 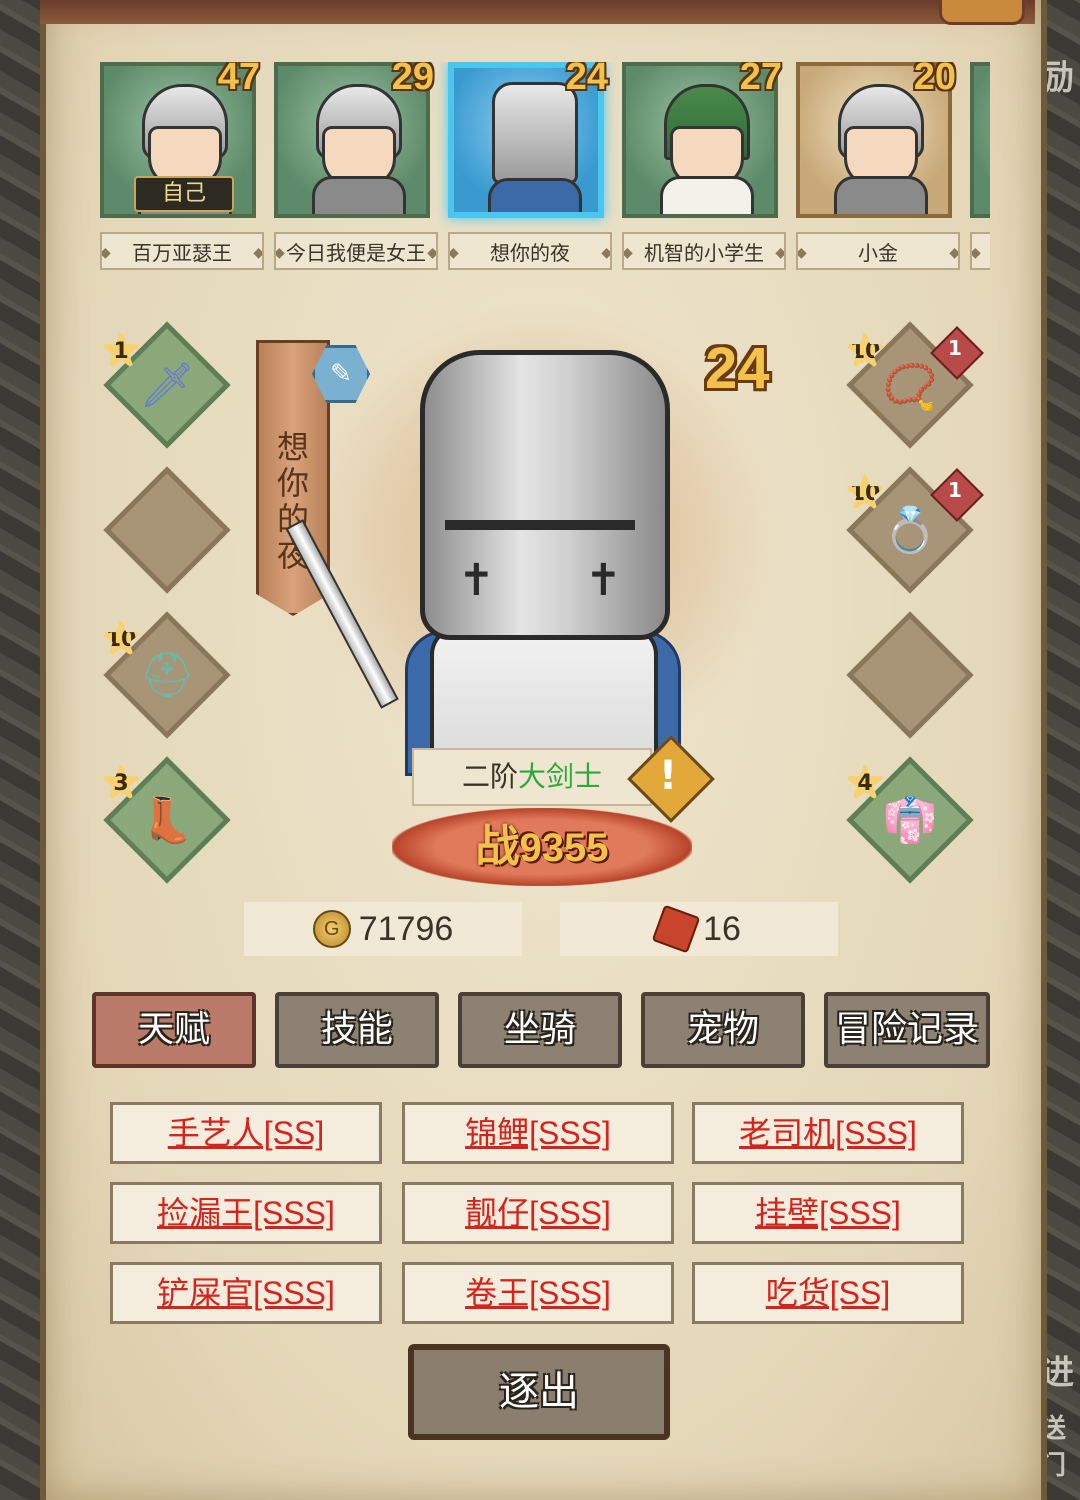 I want to click on close-tab, so click(x=982, y=12).